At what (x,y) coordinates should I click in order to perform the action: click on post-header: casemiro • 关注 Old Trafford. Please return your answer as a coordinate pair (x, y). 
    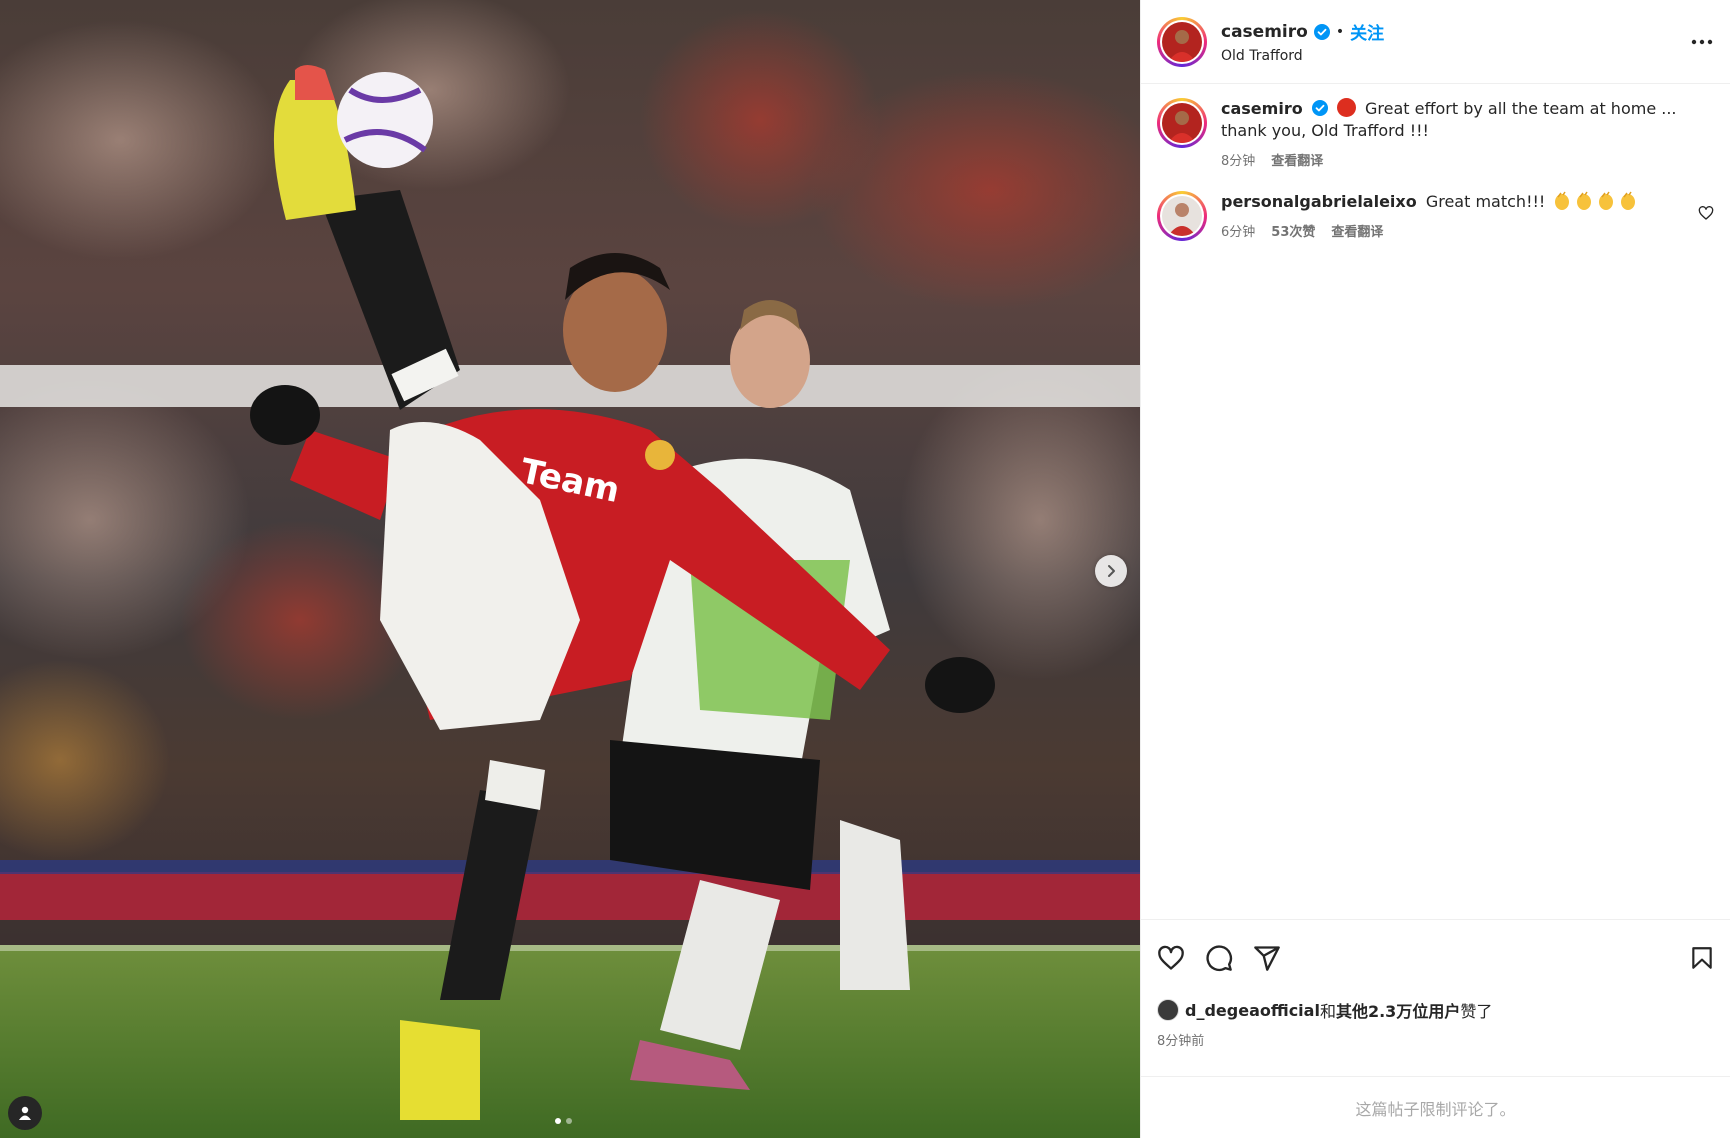
    Looking at the image, I should click on (1435, 42).